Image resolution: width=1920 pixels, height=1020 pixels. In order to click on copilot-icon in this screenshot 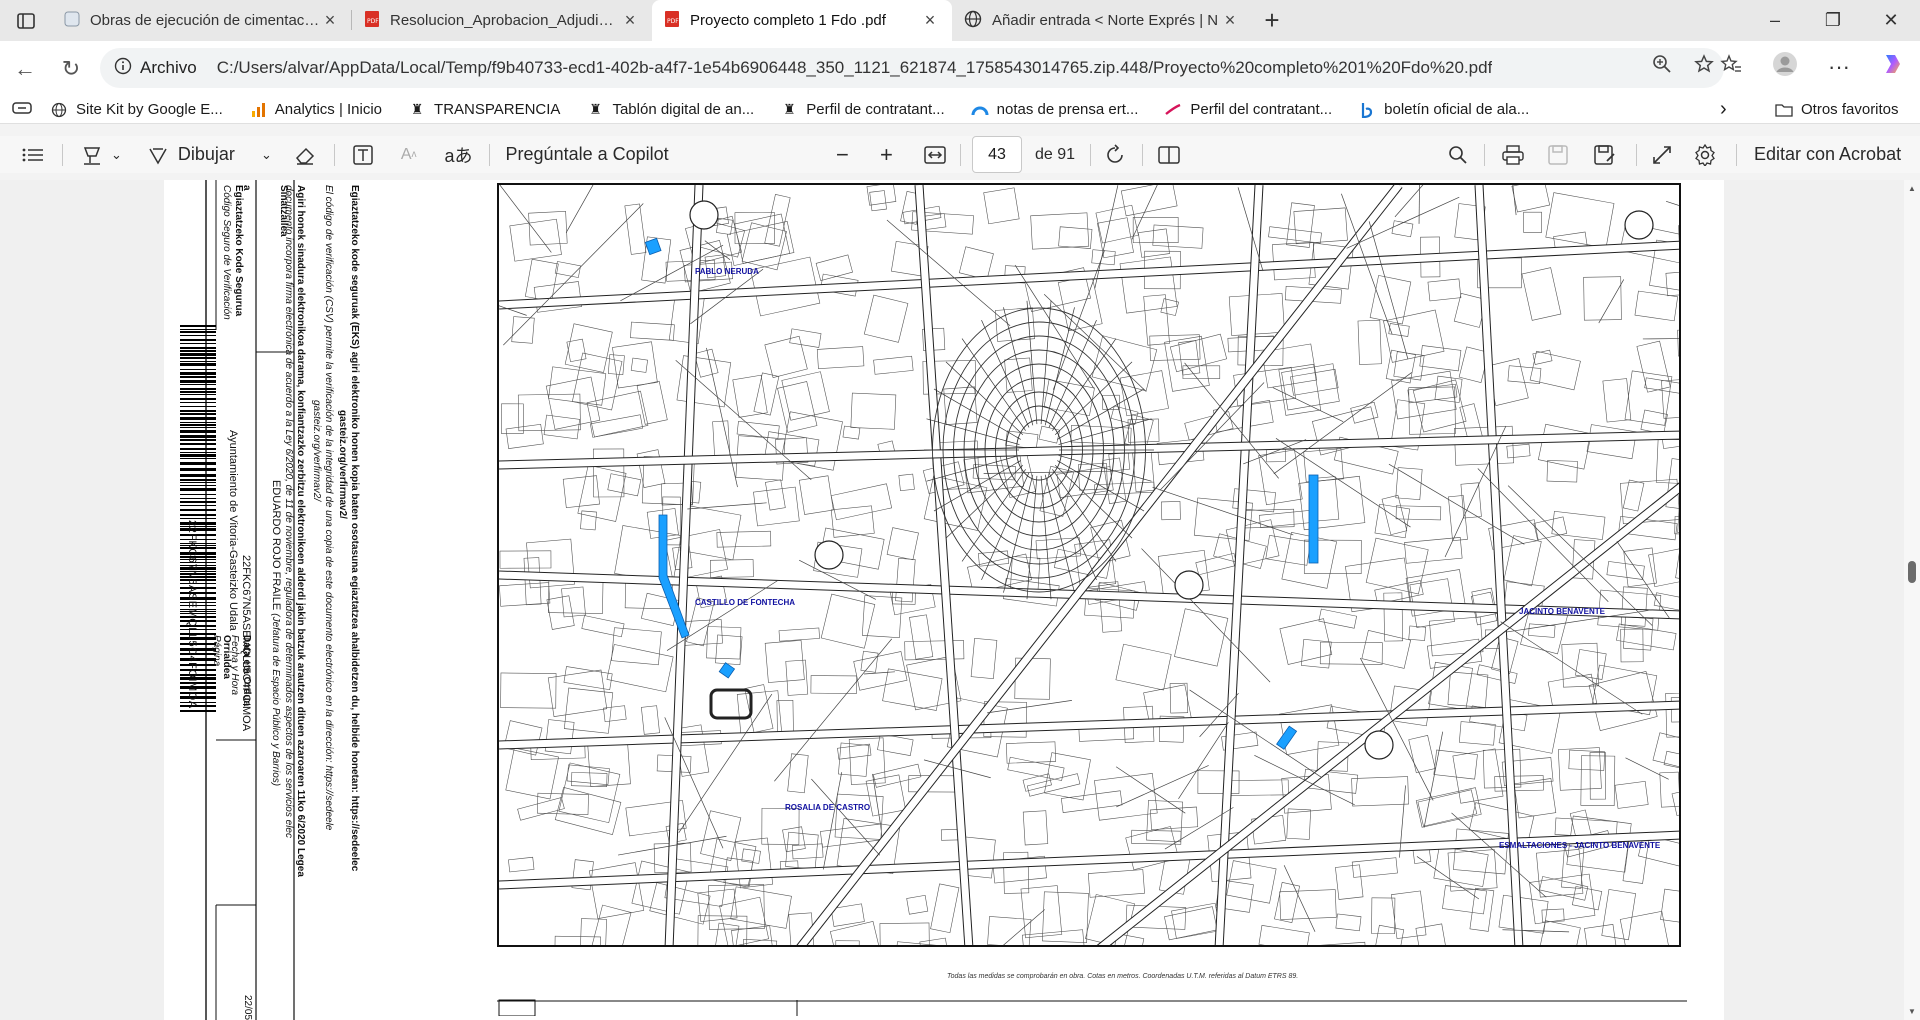, I will do `click(1893, 66)`.